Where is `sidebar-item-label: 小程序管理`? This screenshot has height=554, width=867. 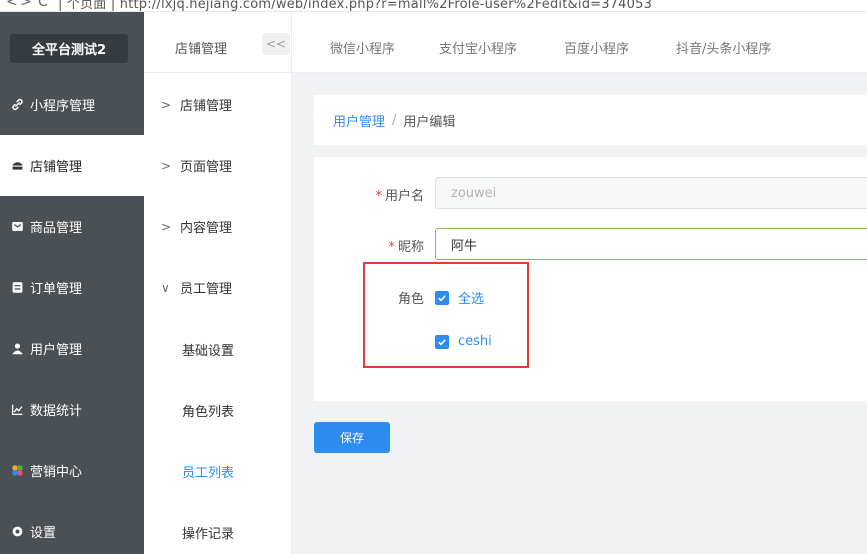
sidebar-item-label: 小程序管理 is located at coordinates (63, 106).